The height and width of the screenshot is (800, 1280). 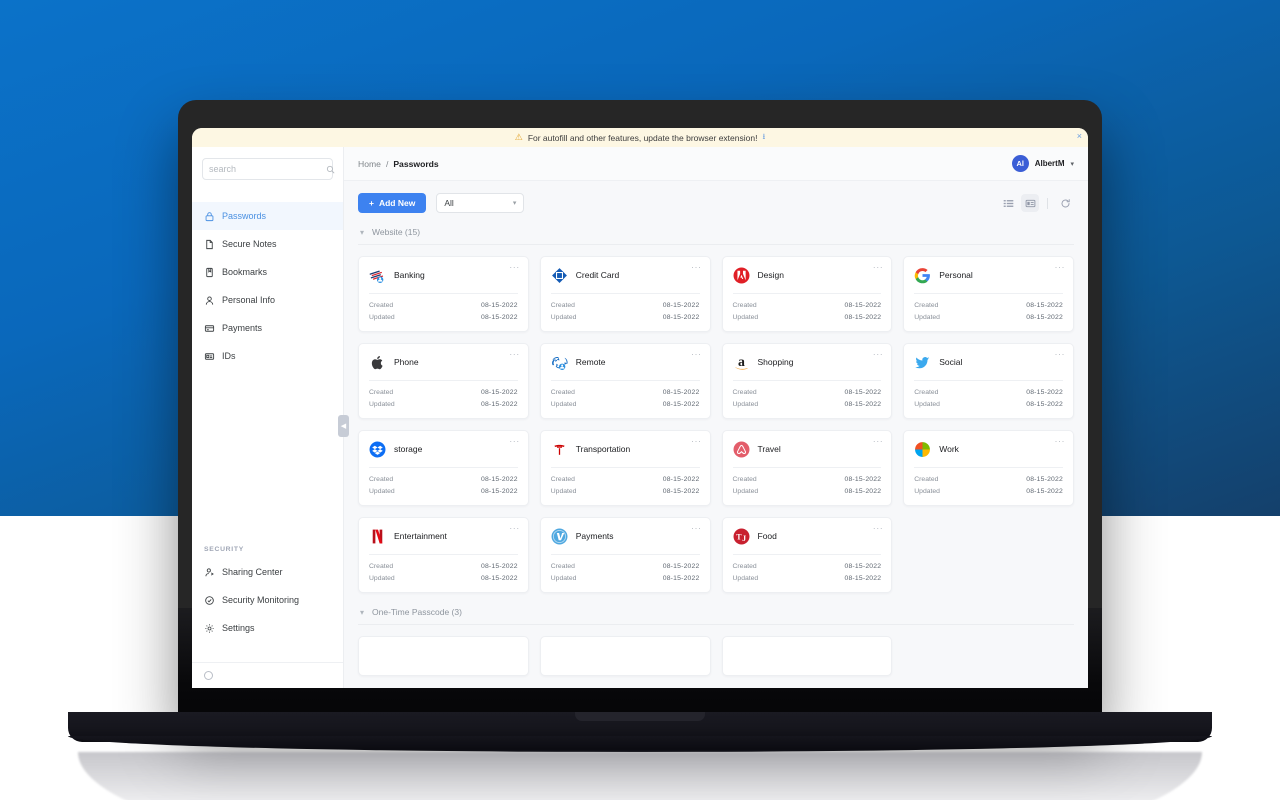 What do you see at coordinates (1030, 203) in the screenshot?
I see `grid-view-button` at bounding box center [1030, 203].